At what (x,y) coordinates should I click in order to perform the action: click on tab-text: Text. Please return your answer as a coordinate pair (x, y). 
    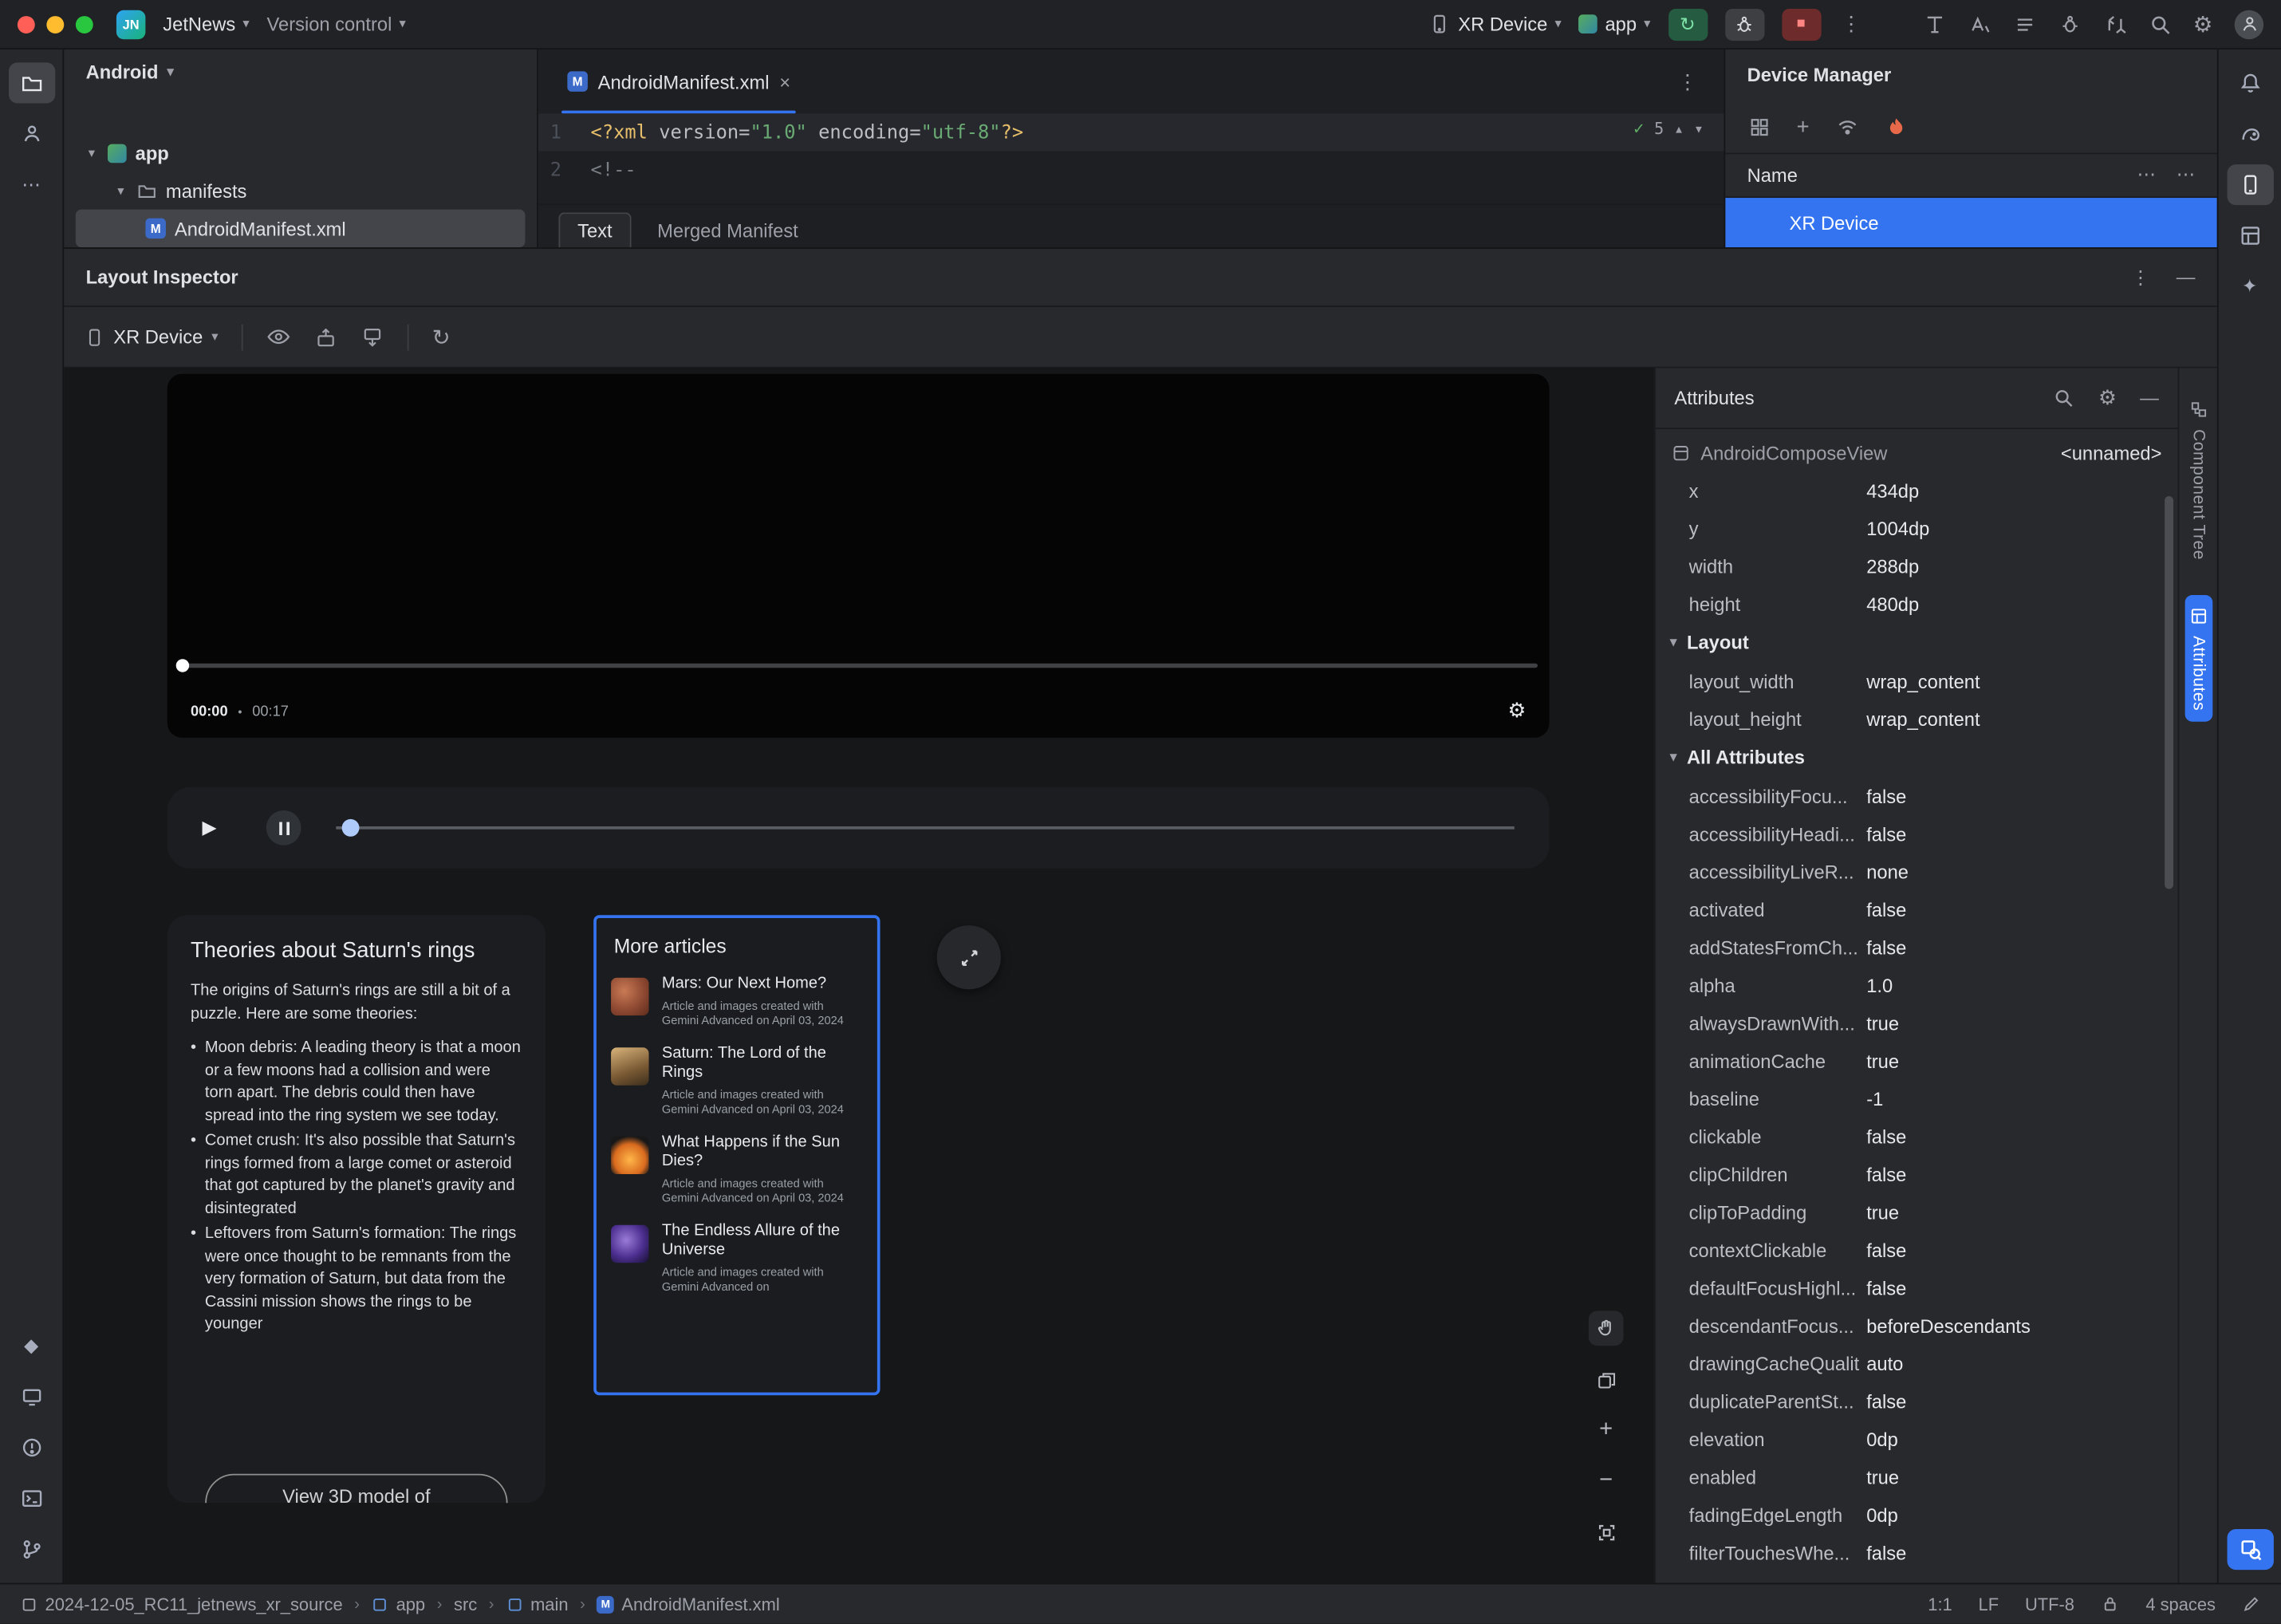
    Looking at the image, I should click on (595, 230).